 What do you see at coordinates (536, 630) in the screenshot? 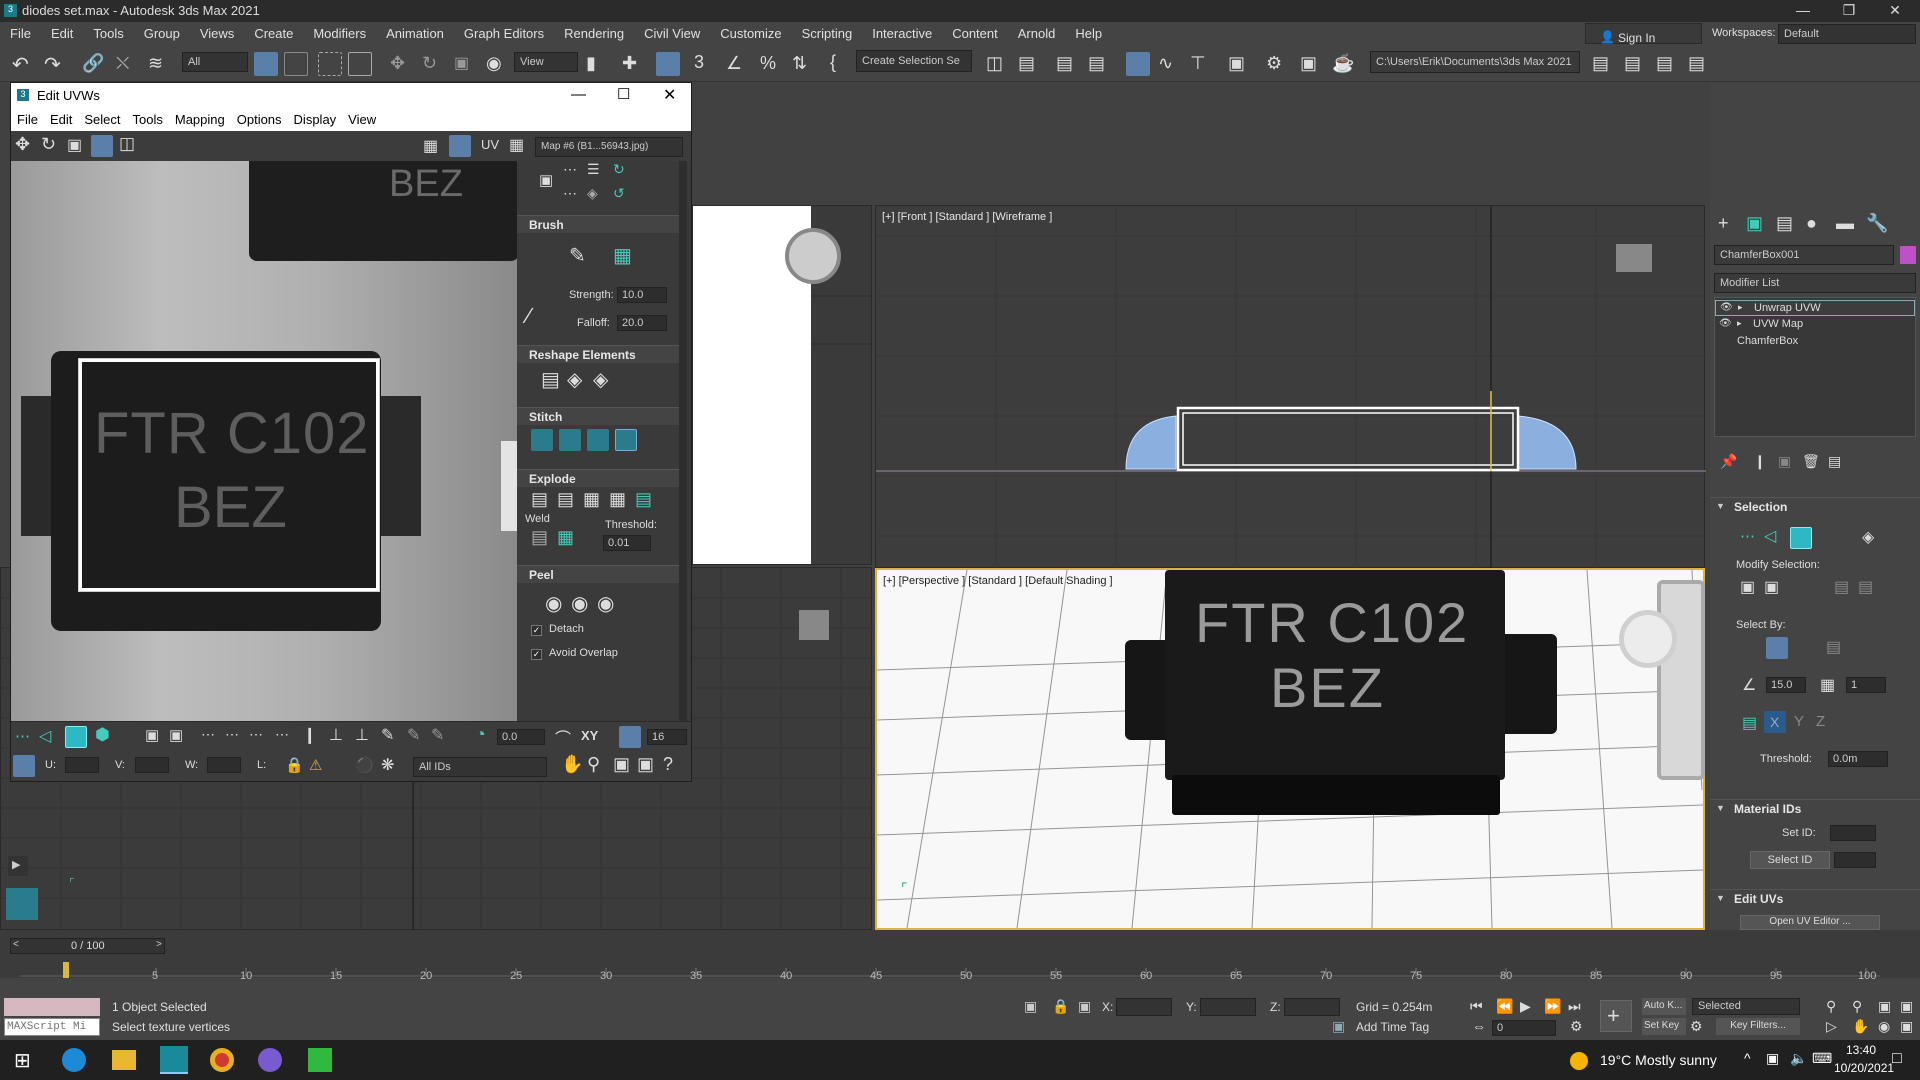
I see `detach-checkbox: ✓` at bounding box center [536, 630].